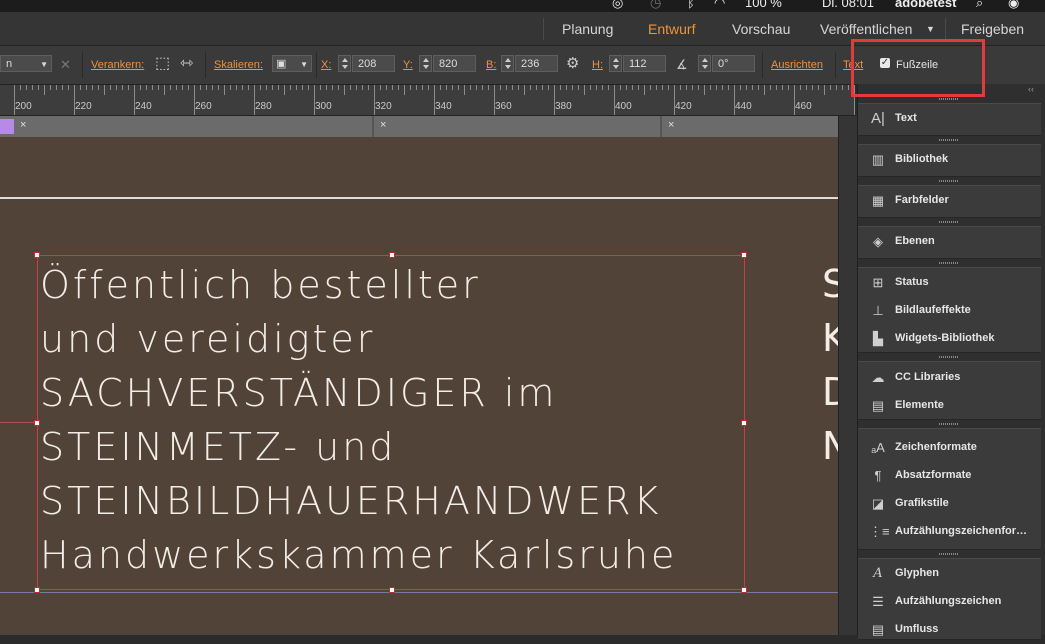  Describe the element at coordinates (847, 375) in the screenshot. I see `vertical-scrollbar` at that location.